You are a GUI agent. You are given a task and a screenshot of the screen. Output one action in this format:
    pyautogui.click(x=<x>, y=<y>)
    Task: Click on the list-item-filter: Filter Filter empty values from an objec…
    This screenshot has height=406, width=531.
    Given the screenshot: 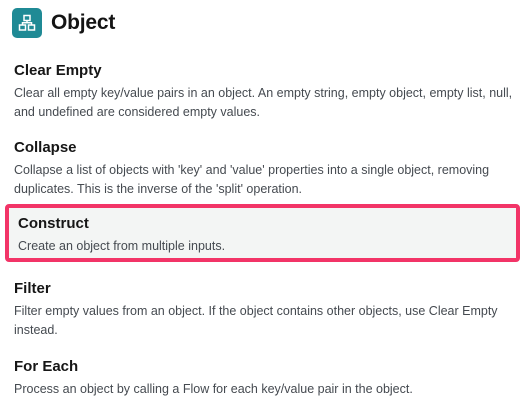 What is the action you would take?
    pyautogui.click(x=266, y=310)
    